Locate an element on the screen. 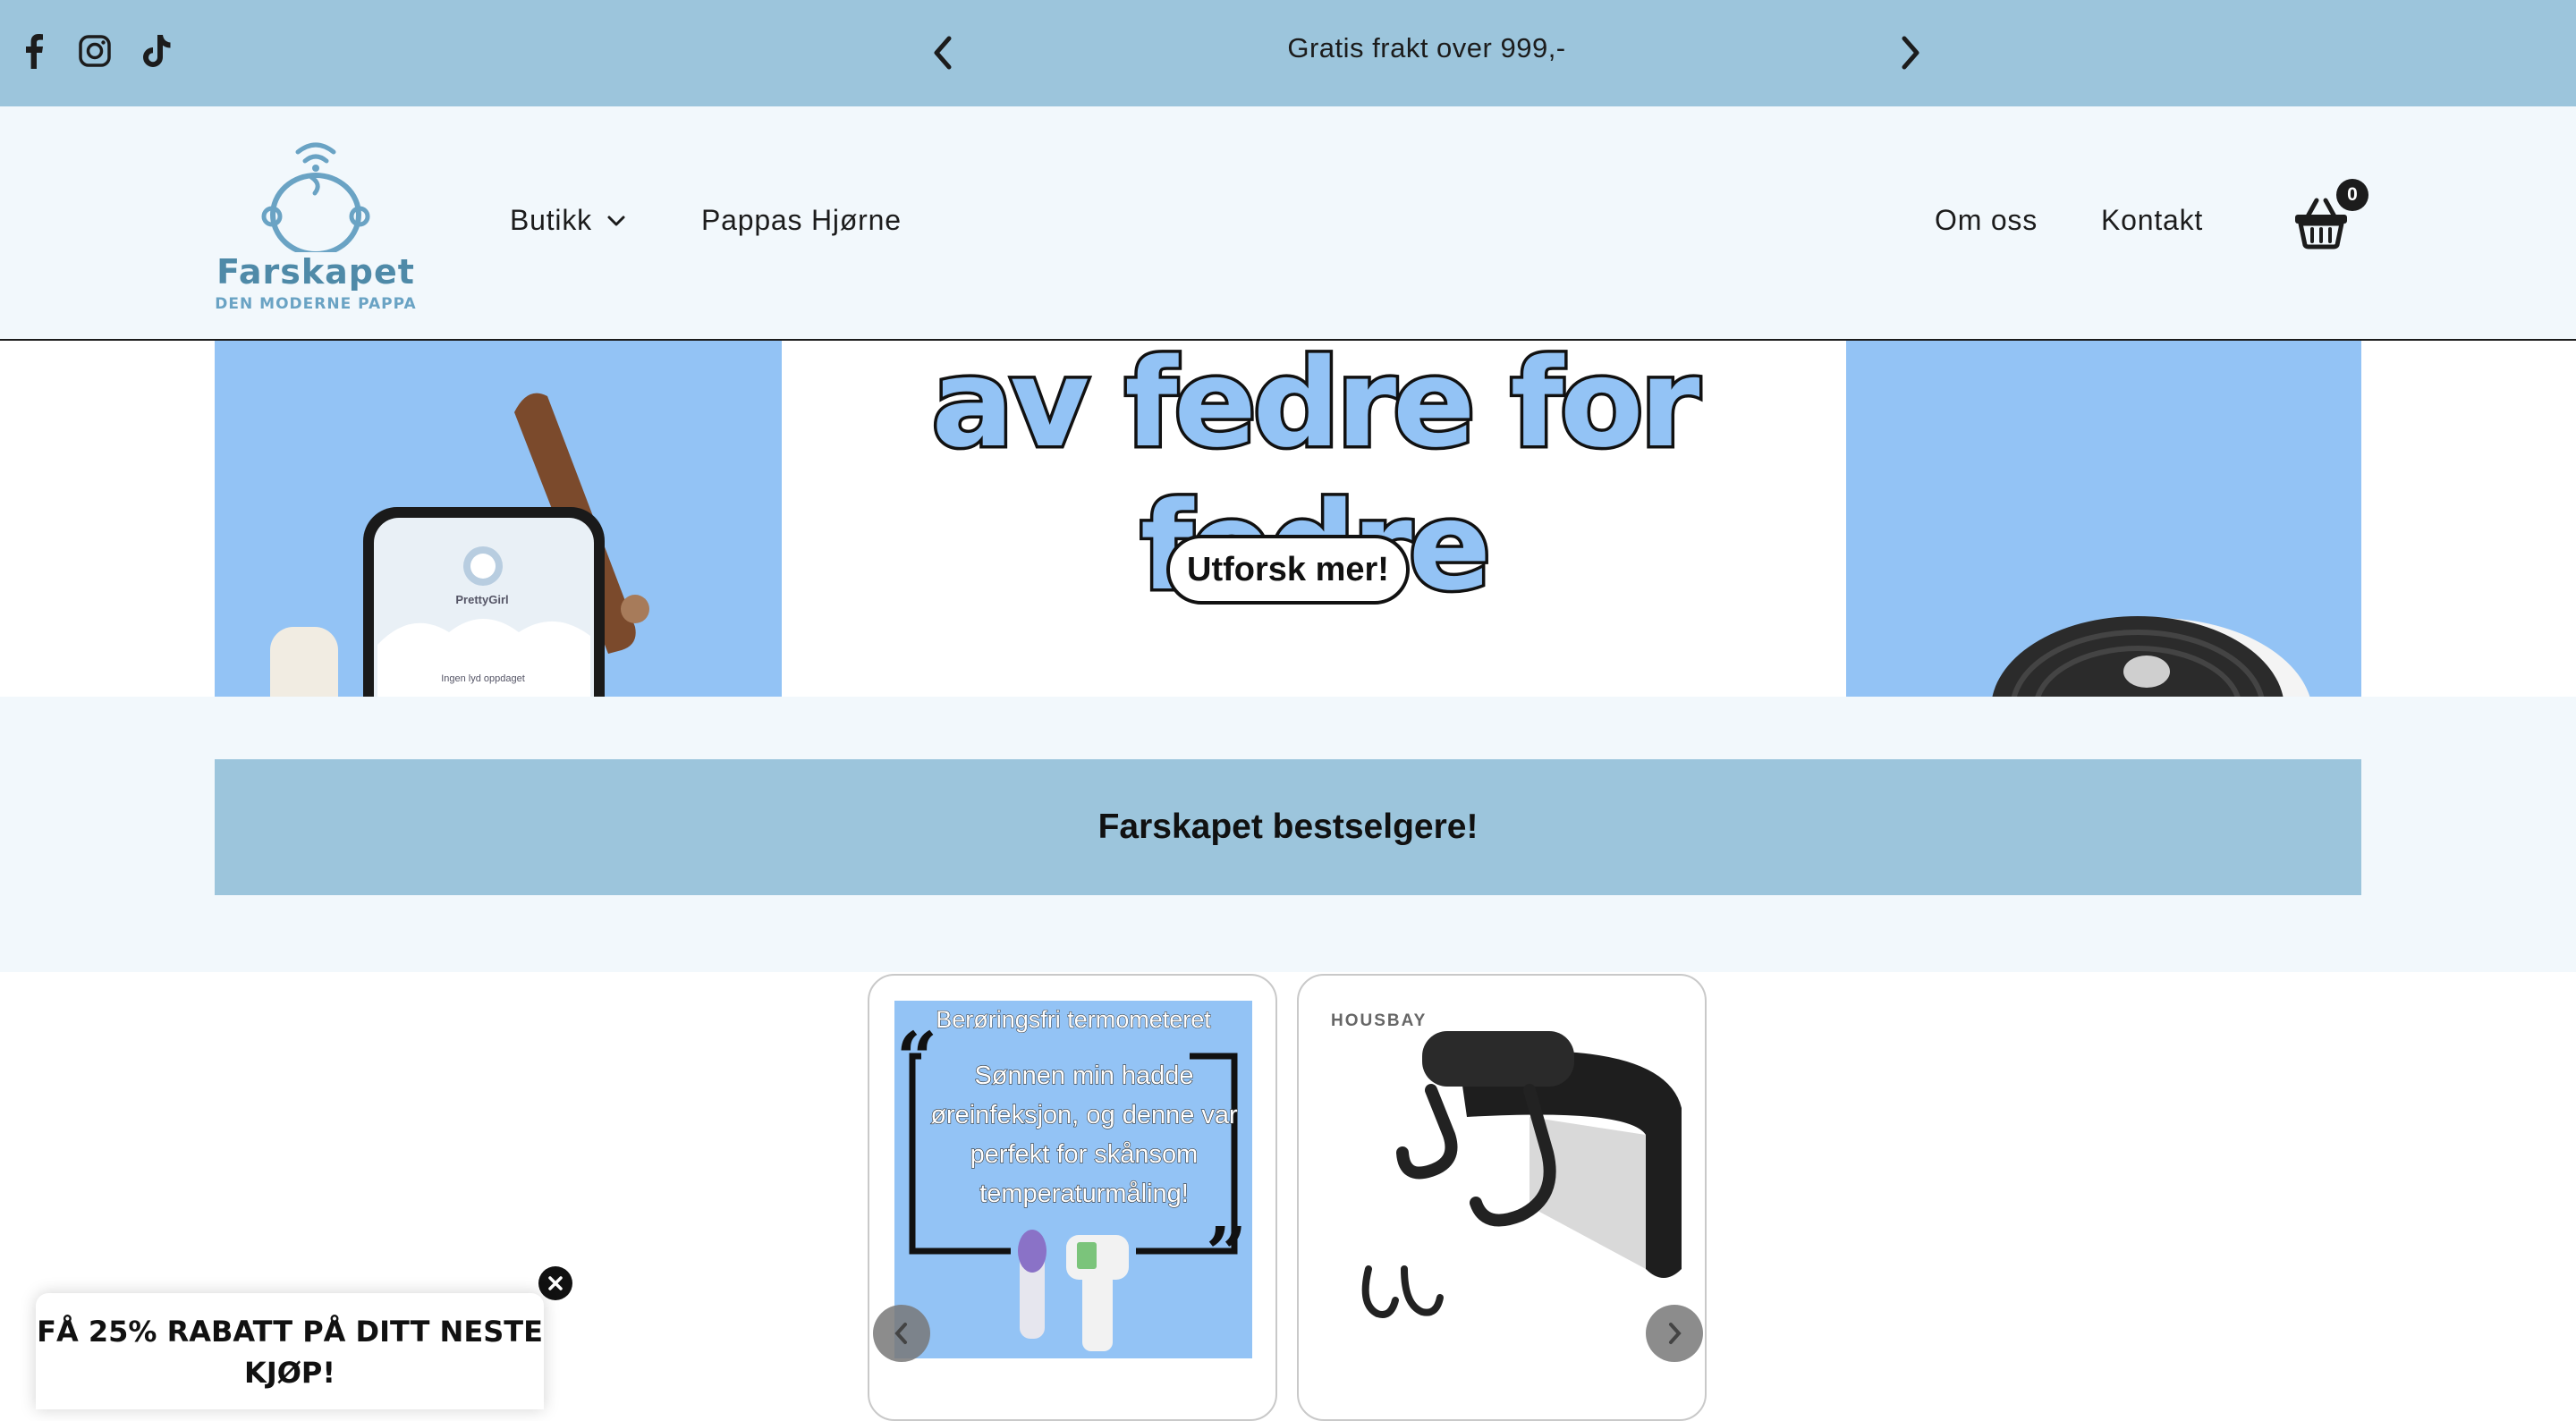  popup-close-button is located at coordinates (555, 1283).